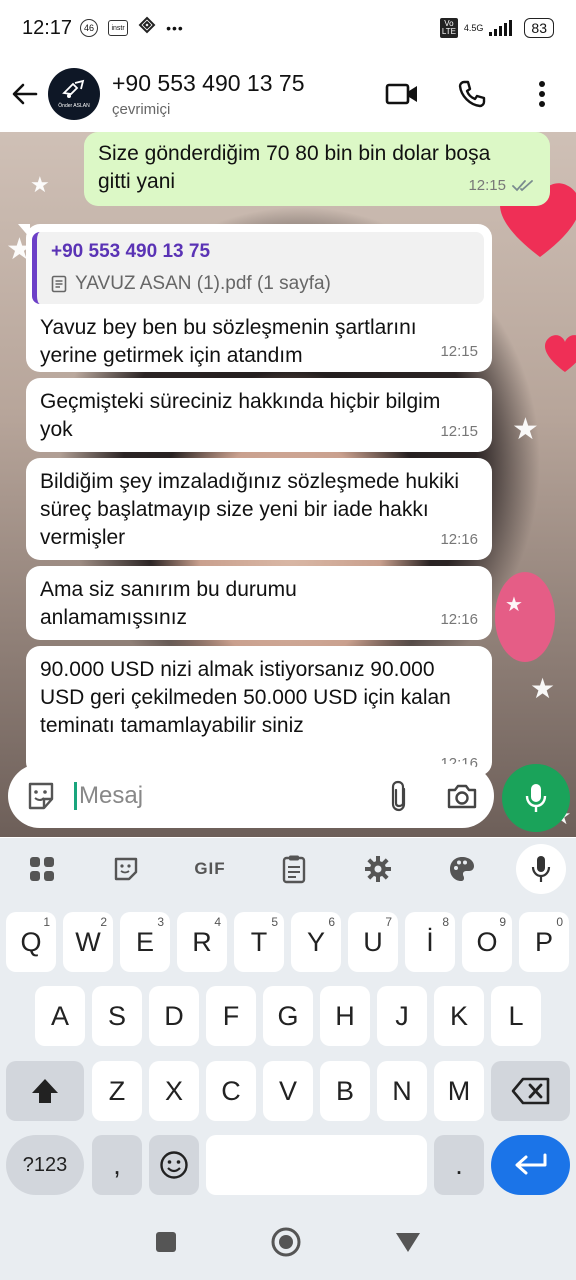  I want to click on voice-typing-button, so click(541, 869).